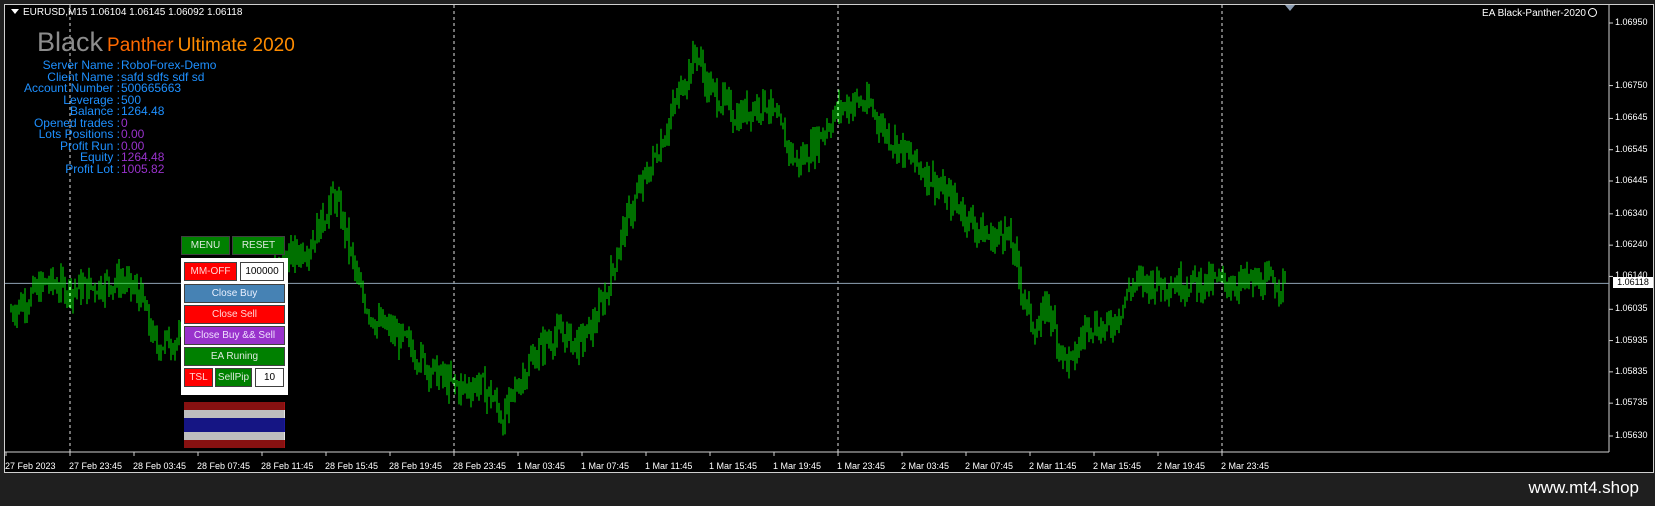 The image size is (1655, 506). Describe the element at coordinates (234, 293) in the screenshot. I see `close-buy-button: Close Buy` at that location.